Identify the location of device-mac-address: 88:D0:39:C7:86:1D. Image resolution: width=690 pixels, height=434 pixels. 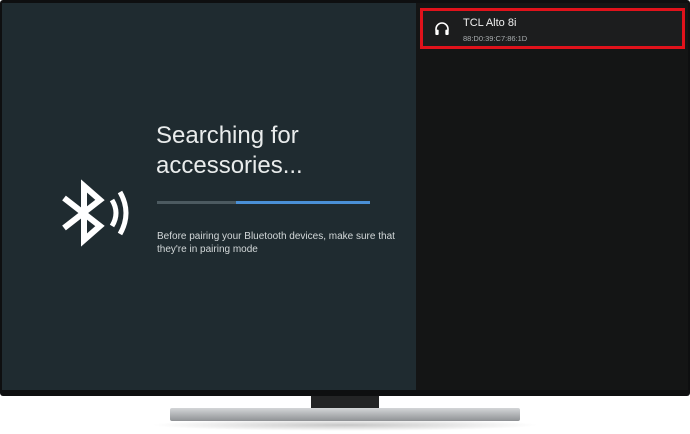
(495, 38).